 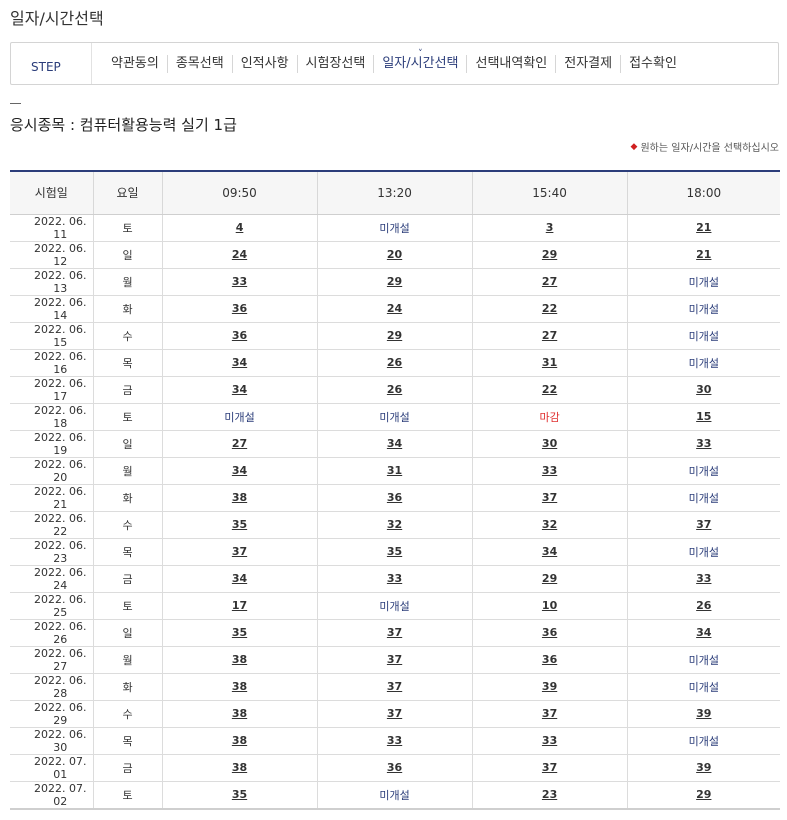 I want to click on not-opened-label: 미개설, so click(x=703, y=336).